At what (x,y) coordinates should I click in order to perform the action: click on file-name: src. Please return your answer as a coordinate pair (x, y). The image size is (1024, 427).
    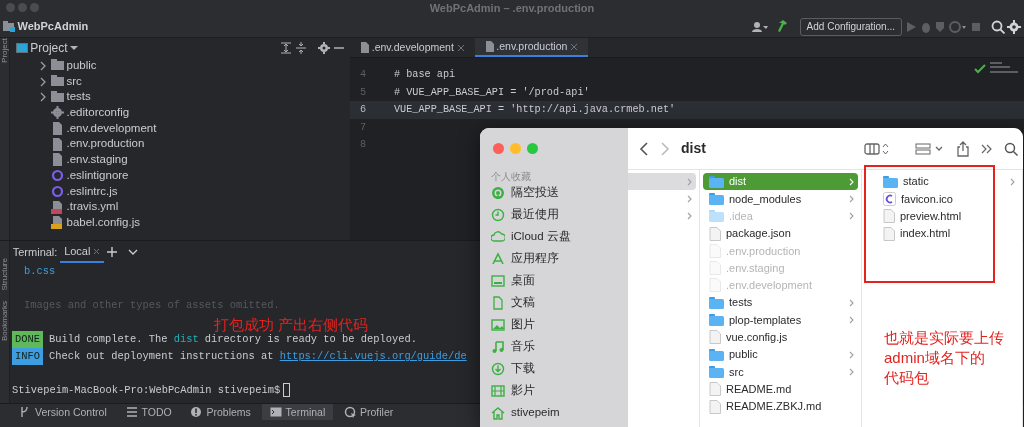
    Looking at the image, I should click on (74, 81).